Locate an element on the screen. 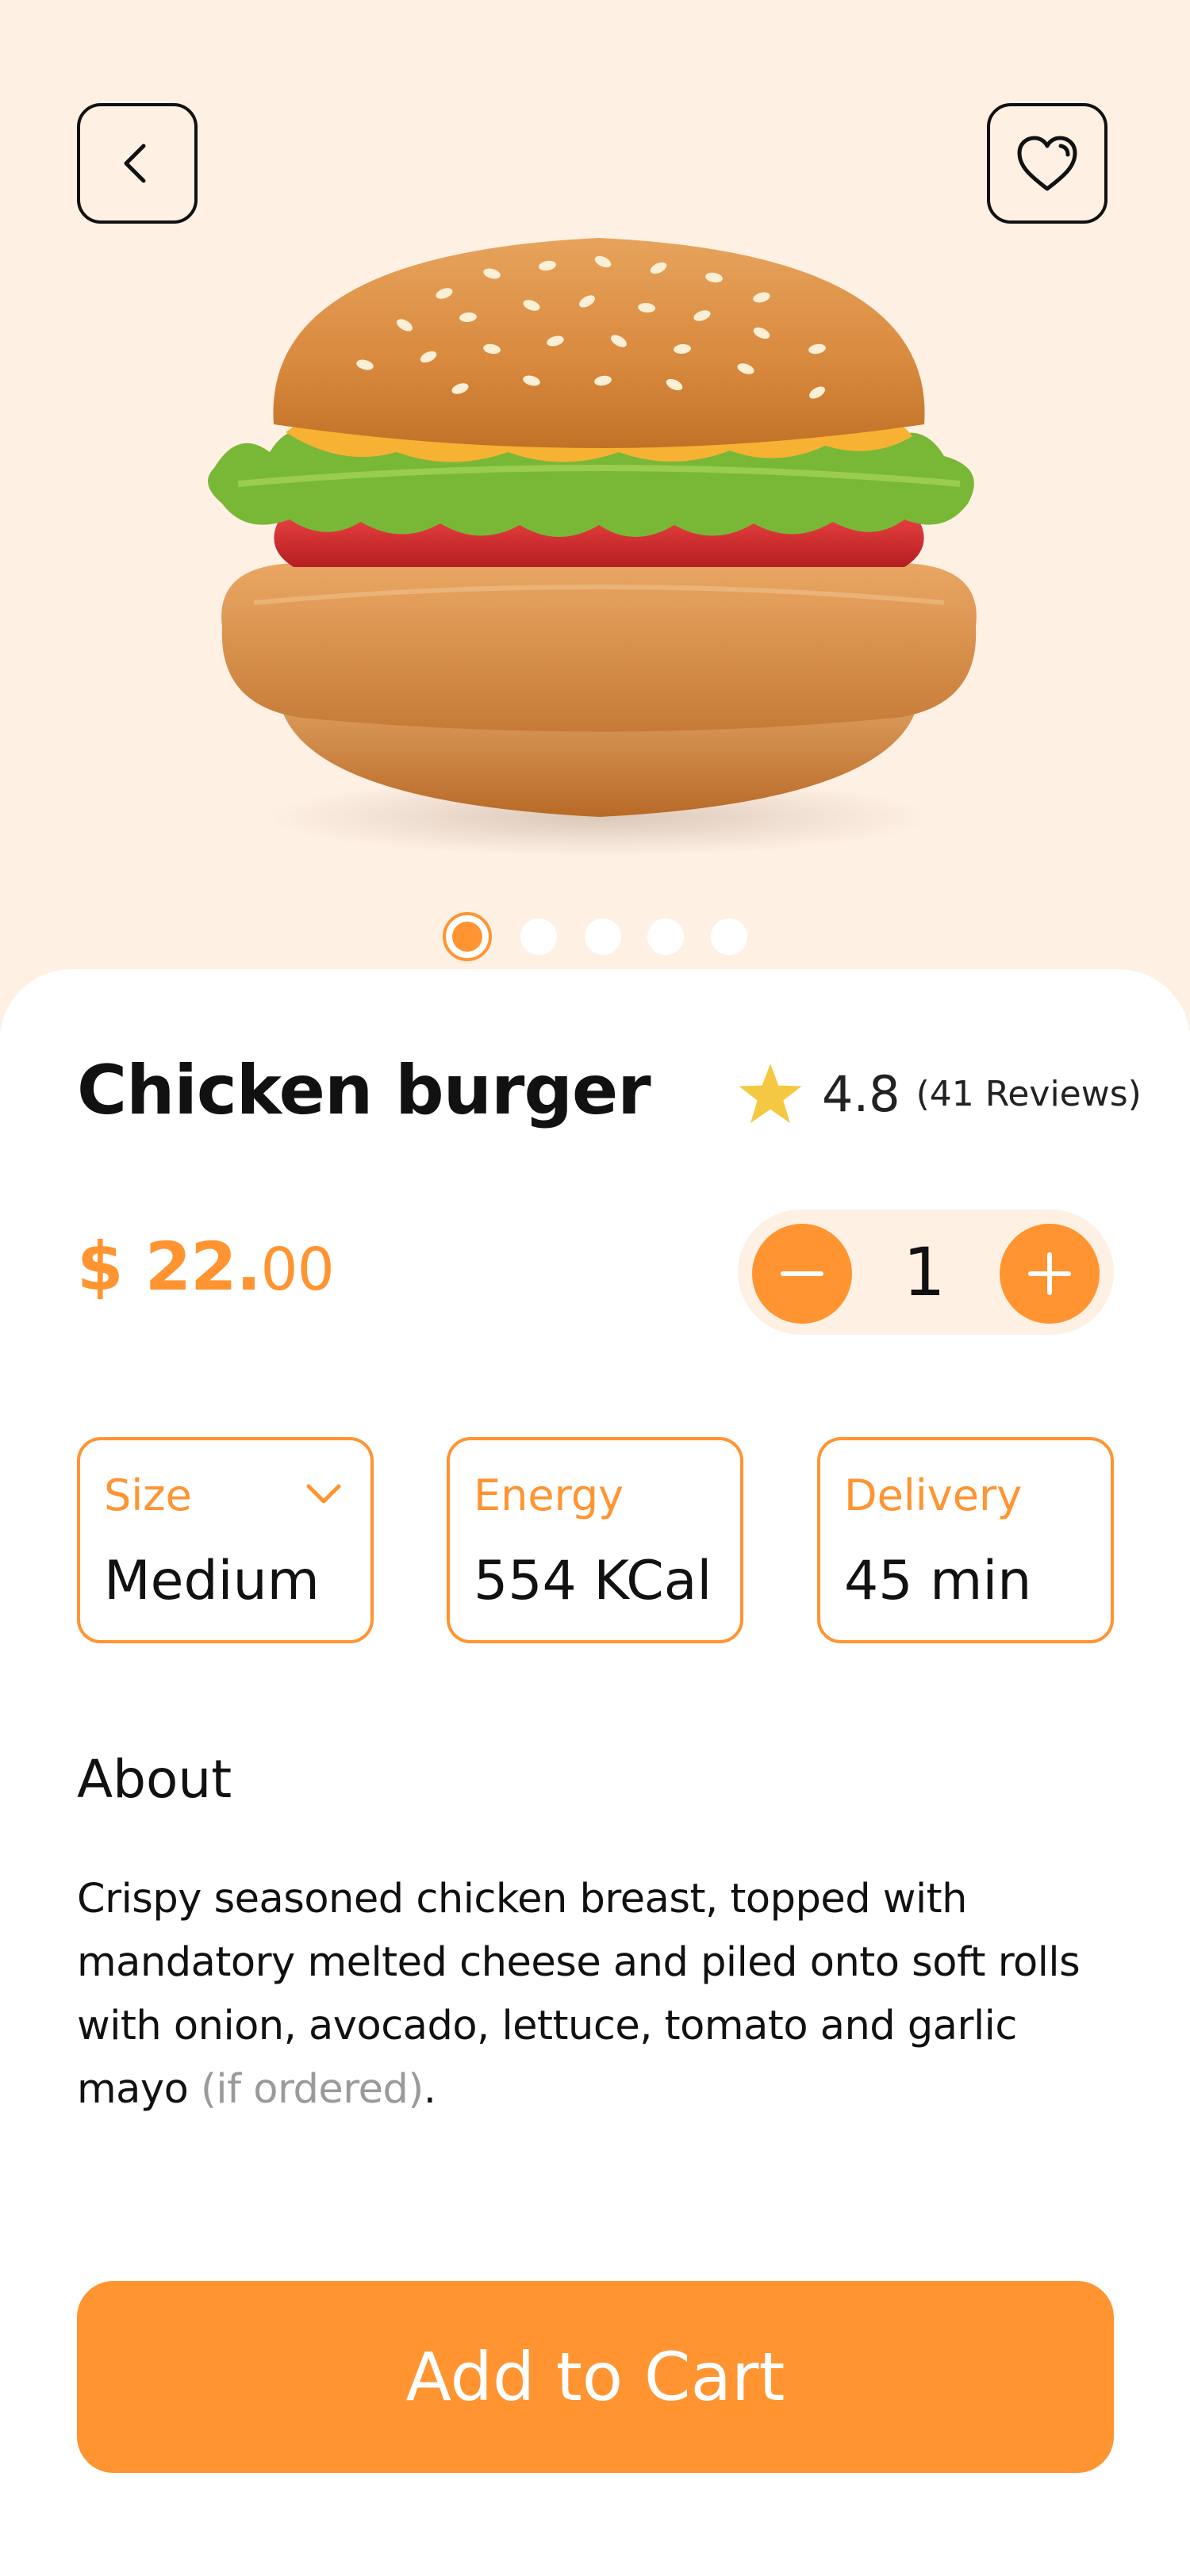  review-count: (41 Reviews) is located at coordinates (1029, 1094).